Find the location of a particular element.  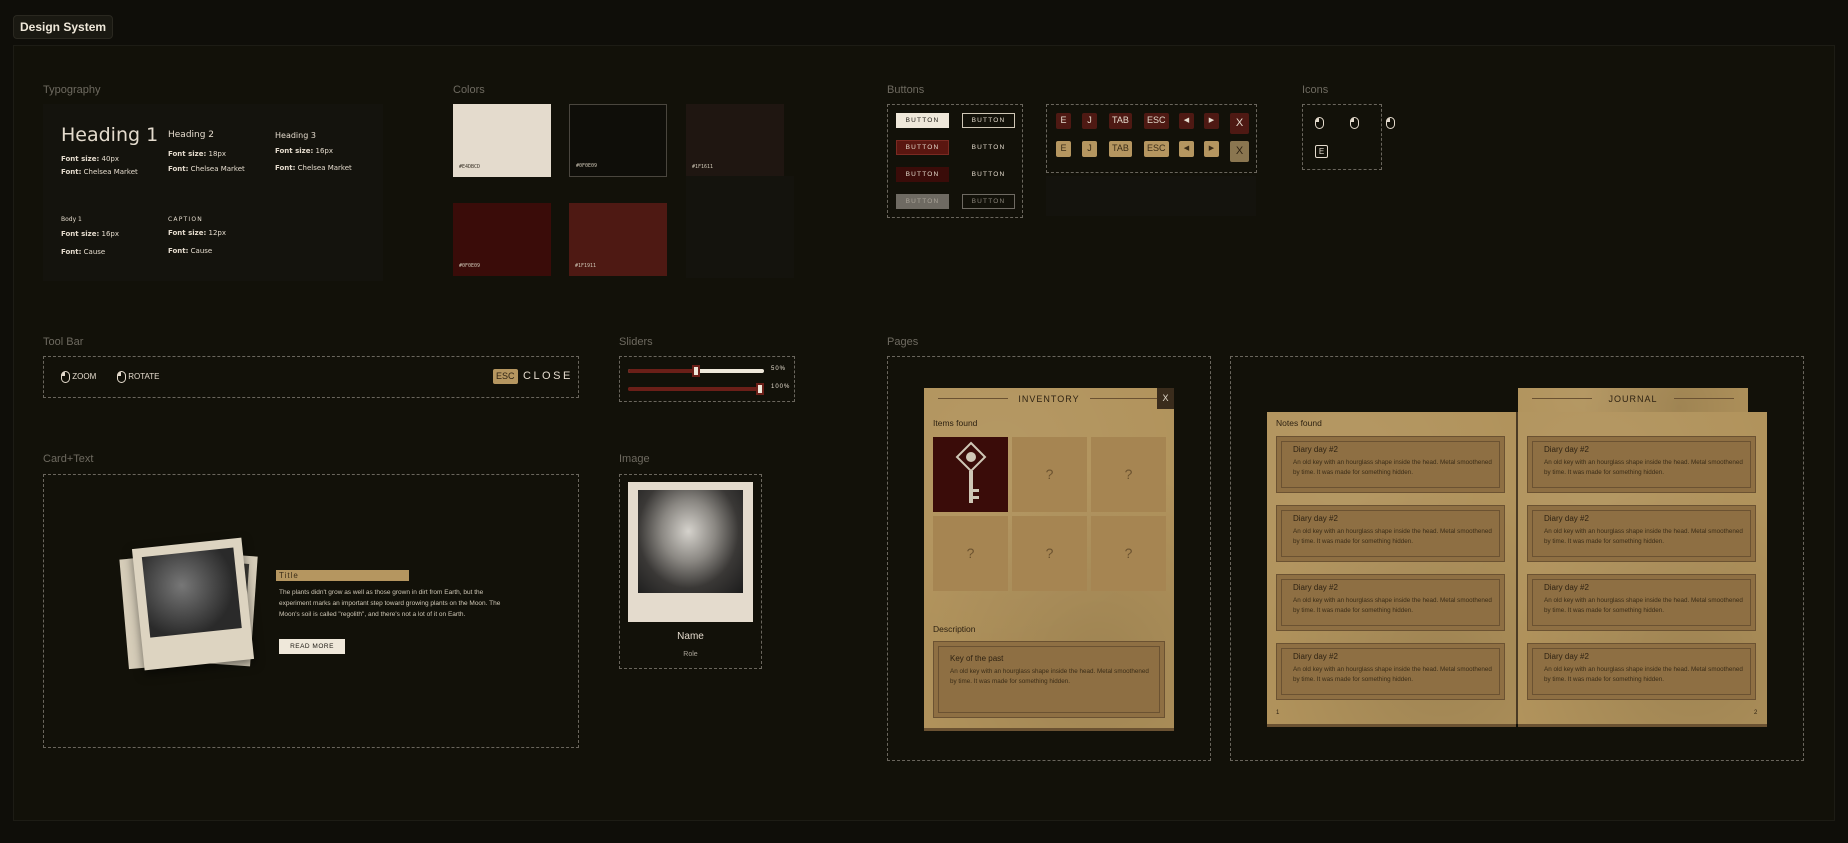

slider-value: 100% is located at coordinates (781, 387).